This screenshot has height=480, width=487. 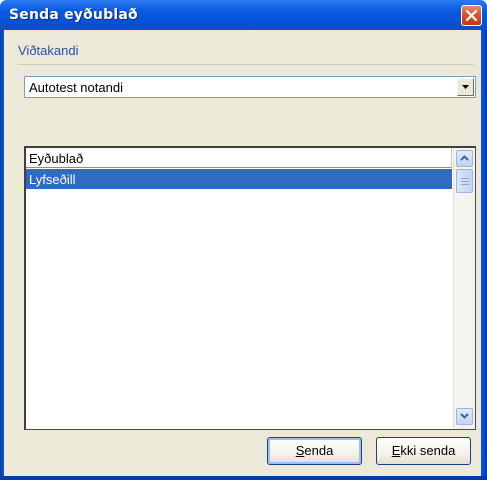 What do you see at coordinates (73, 15) in the screenshot?
I see `dialog-title: Senda eyðublað` at bounding box center [73, 15].